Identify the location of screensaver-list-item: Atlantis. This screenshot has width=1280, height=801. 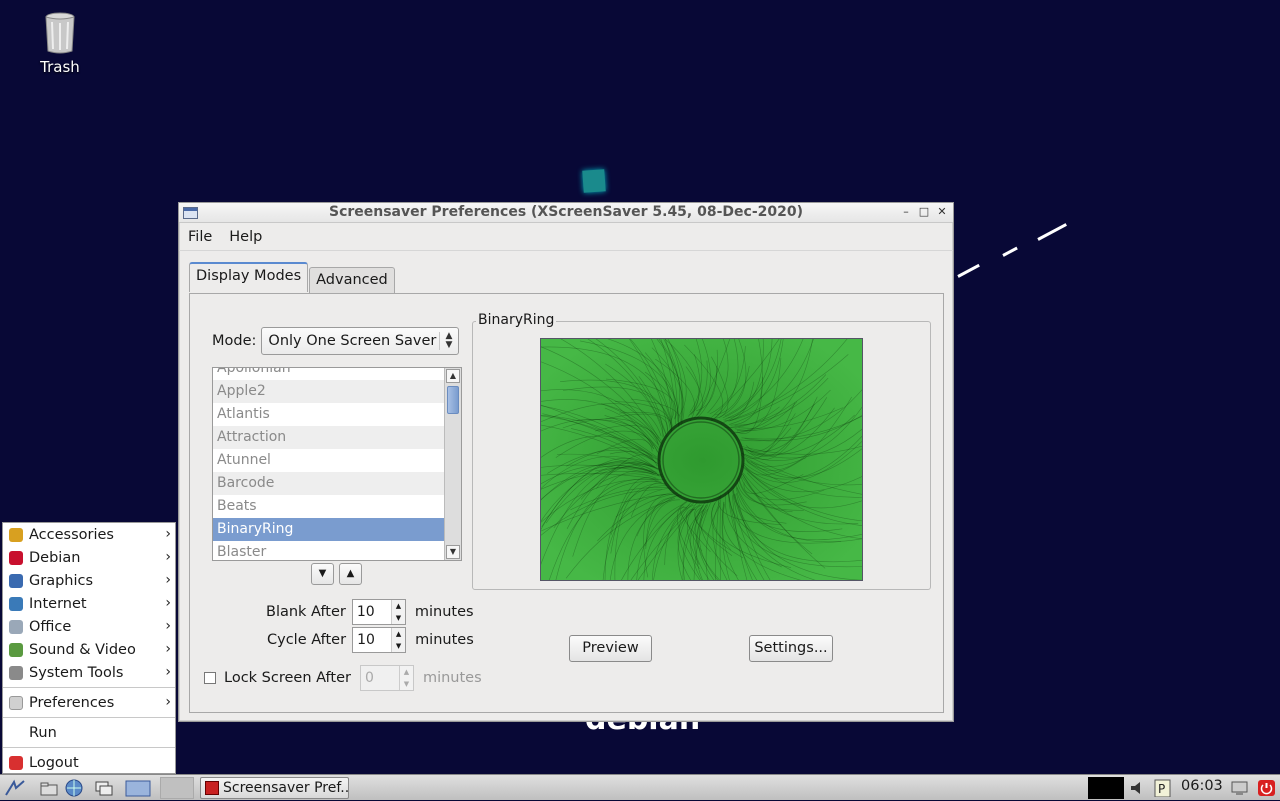
(328, 414).